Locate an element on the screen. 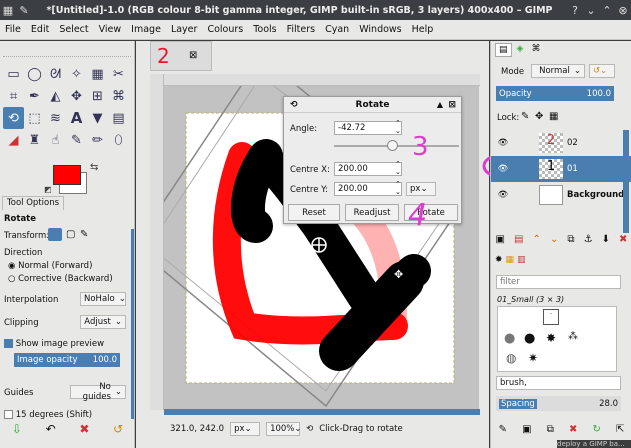 The height and width of the screenshot is (448, 631). brush-texture-icon: ⁂ is located at coordinates (573, 336).